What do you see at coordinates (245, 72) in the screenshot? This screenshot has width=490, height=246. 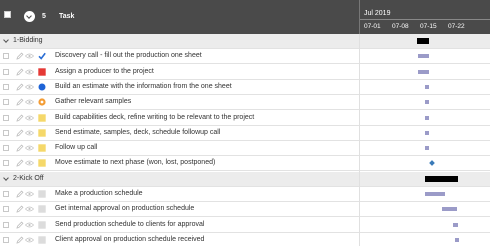 I see `task-row: Assign a producer to the project` at bounding box center [245, 72].